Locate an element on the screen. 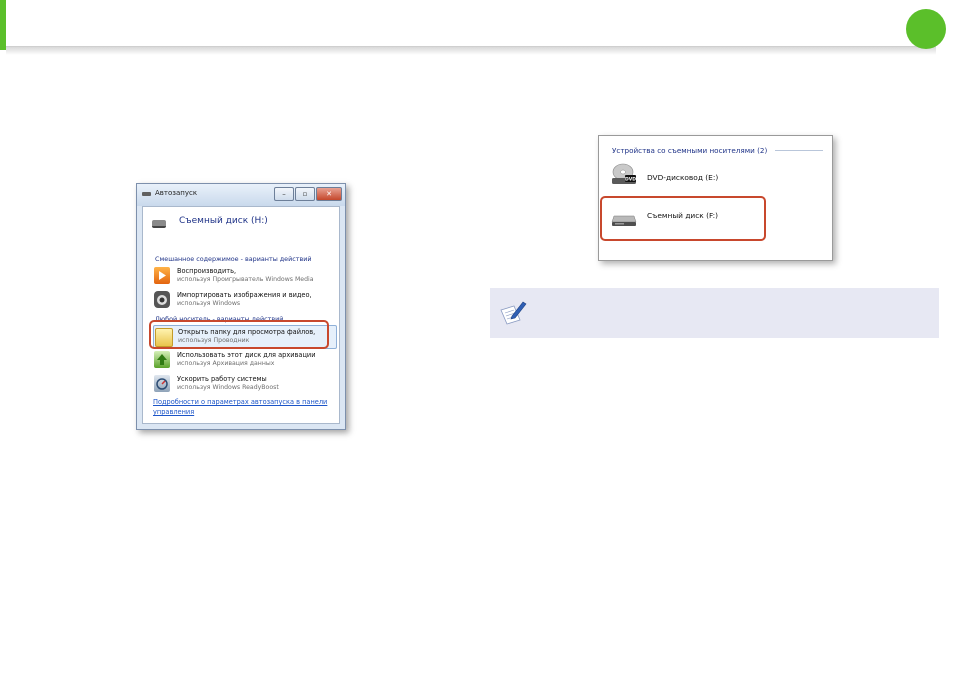  section-badge is located at coordinates (926, 29).